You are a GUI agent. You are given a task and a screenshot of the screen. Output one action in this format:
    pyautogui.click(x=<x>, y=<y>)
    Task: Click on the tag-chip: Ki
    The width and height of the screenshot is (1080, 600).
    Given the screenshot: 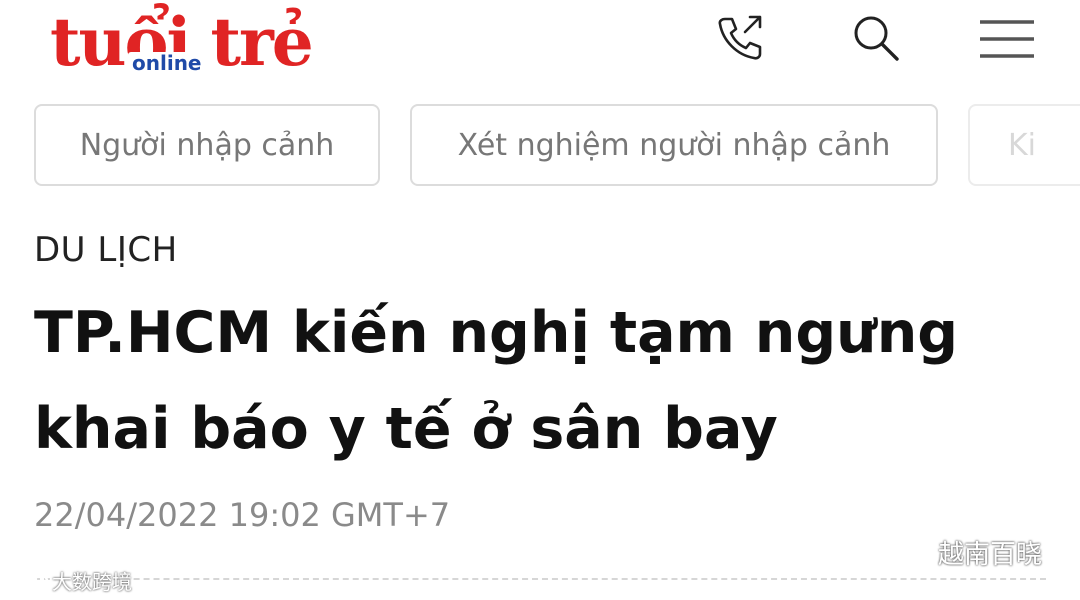 What is the action you would take?
    pyautogui.click(x=1024, y=145)
    